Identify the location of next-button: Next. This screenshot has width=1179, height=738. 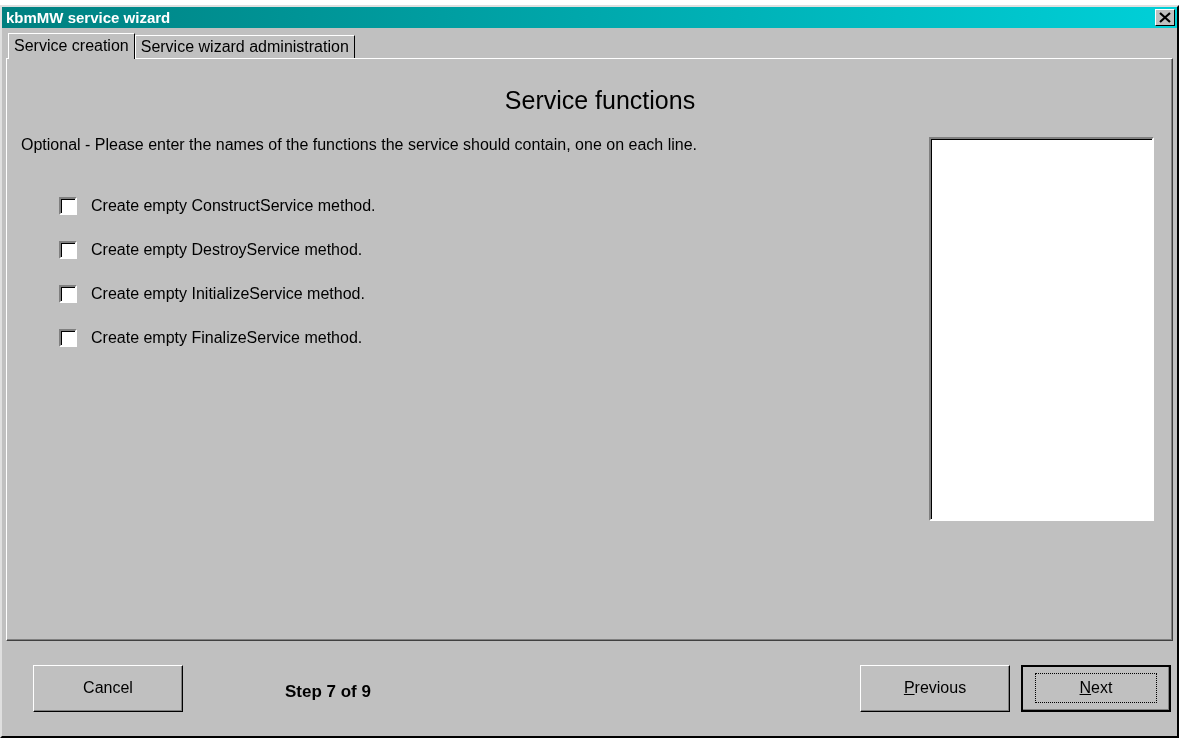
(1096, 688).